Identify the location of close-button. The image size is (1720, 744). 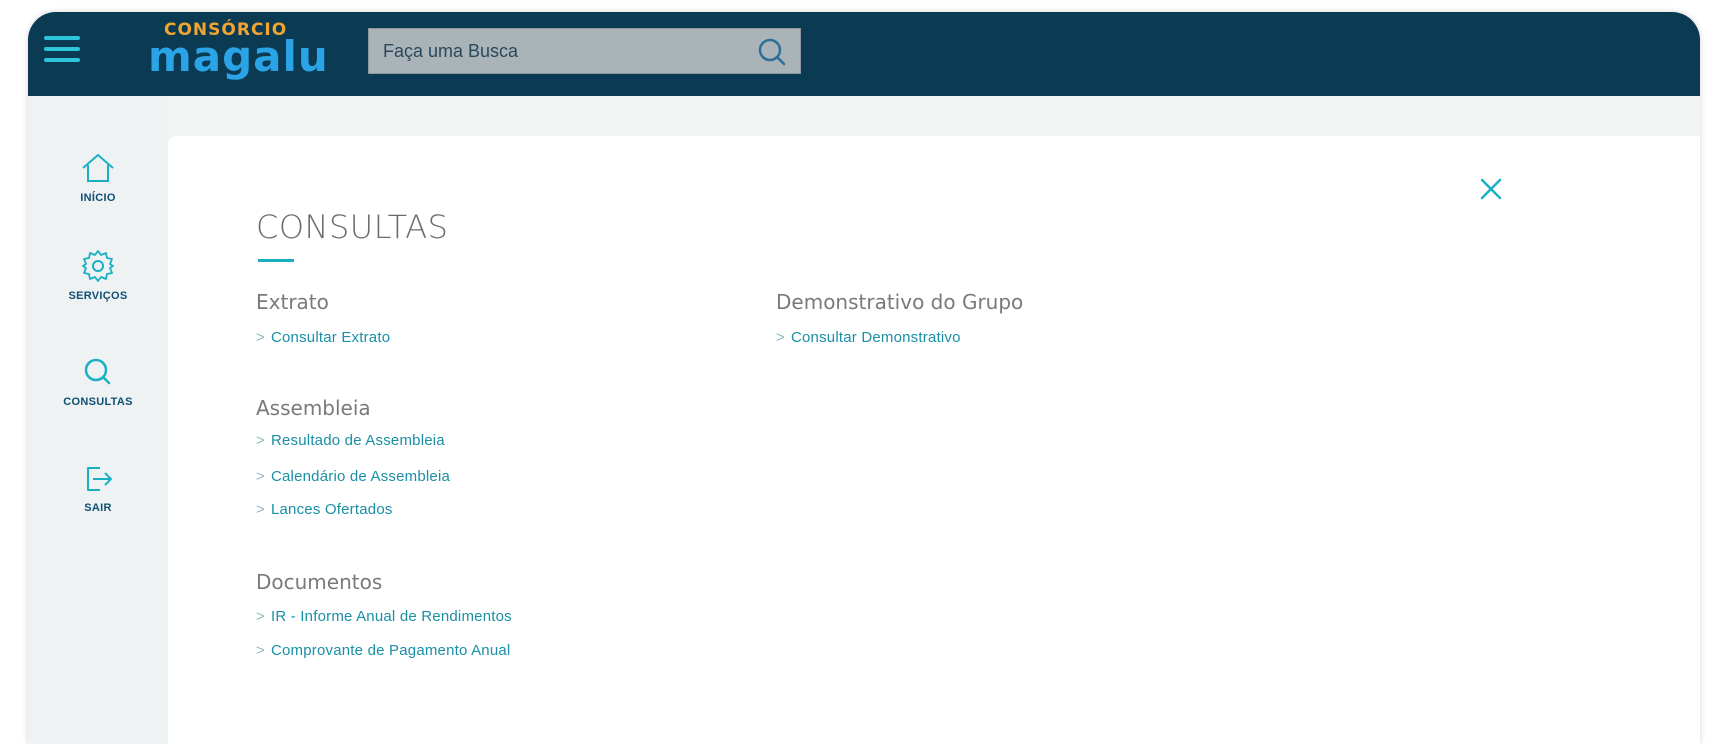
(1491, 189).